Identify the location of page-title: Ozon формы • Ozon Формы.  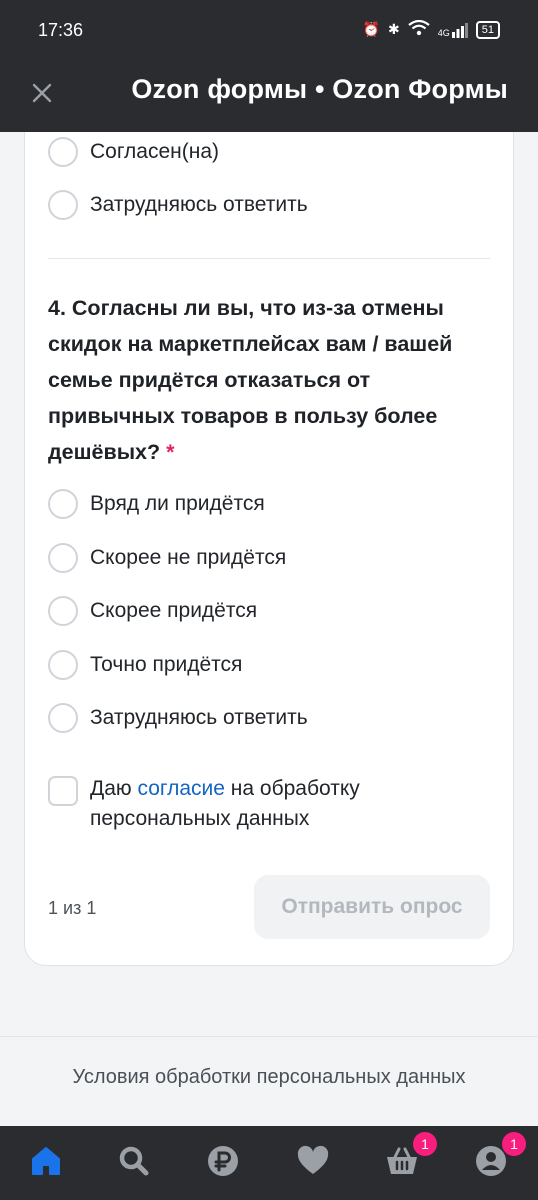
(319, 89).